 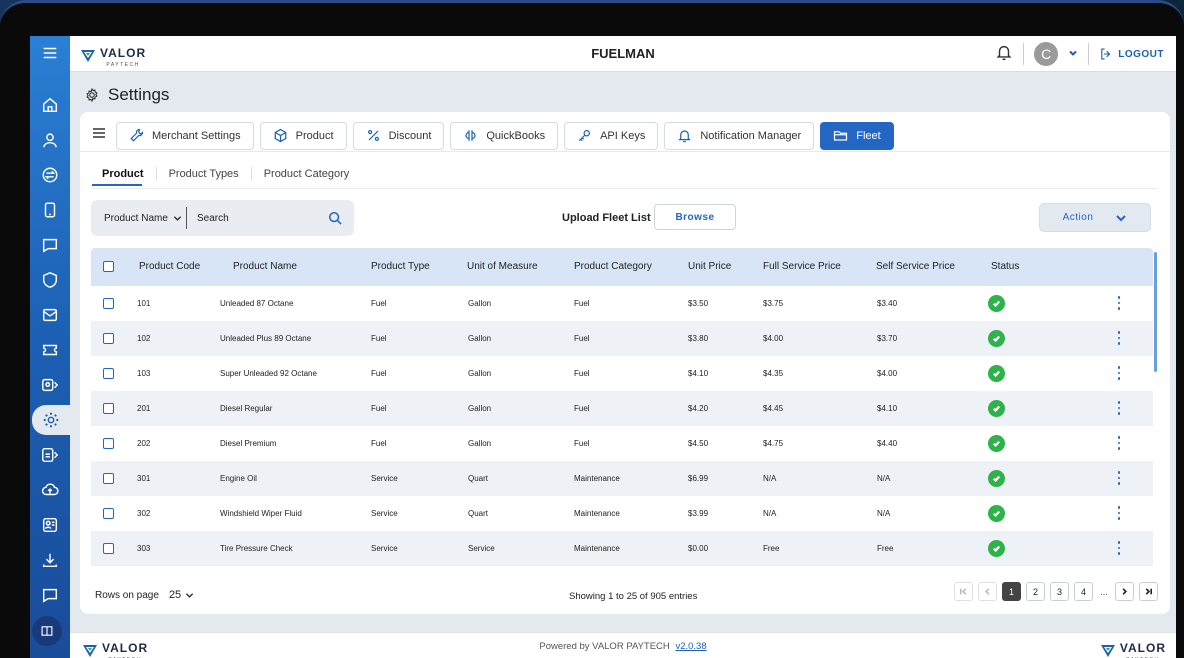 What do you see at coordinates (1148, 591) in the screenshot?
I see `last-page-button` at bounding box center [1148, 591].